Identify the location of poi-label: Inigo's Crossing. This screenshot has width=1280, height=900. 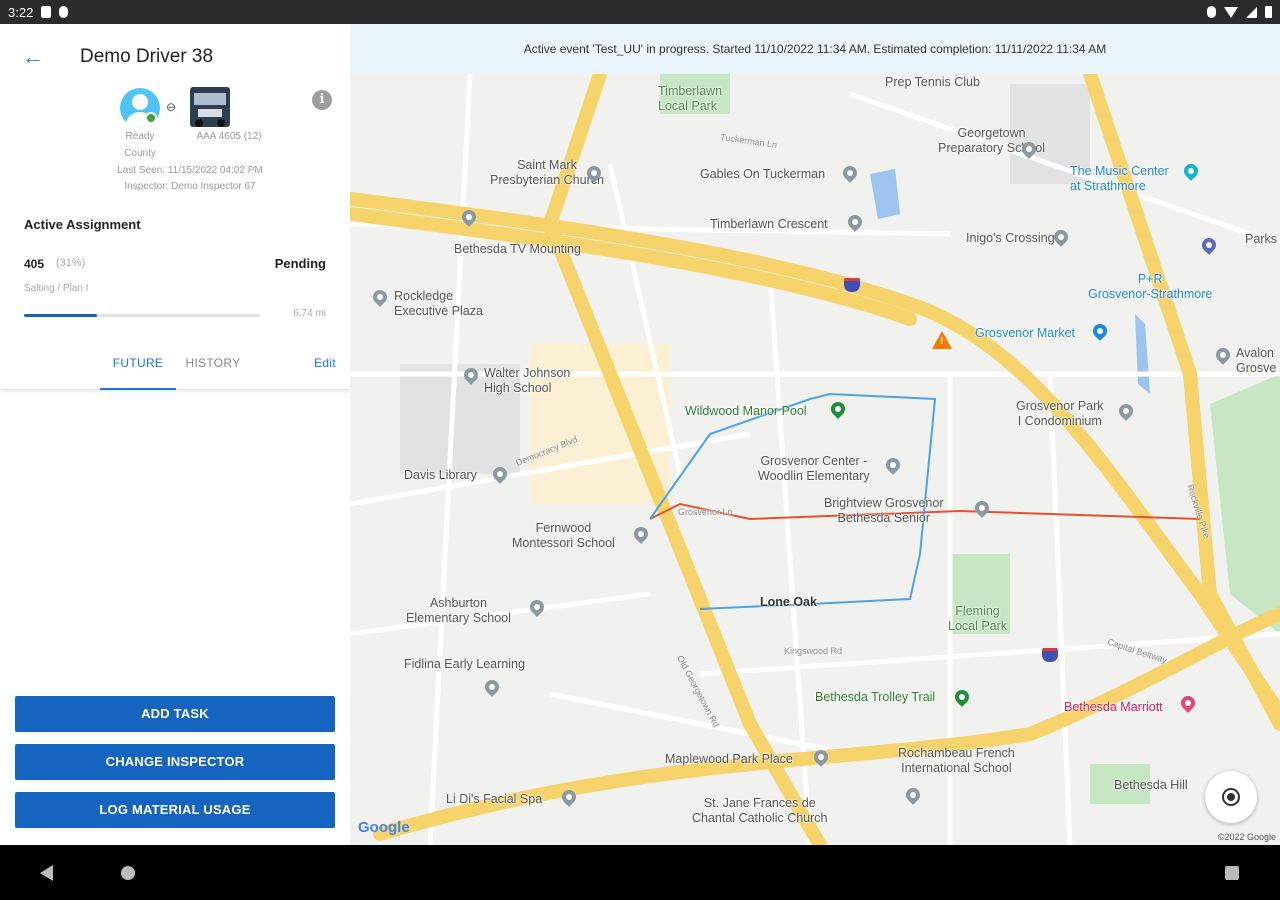
(1010, 238).